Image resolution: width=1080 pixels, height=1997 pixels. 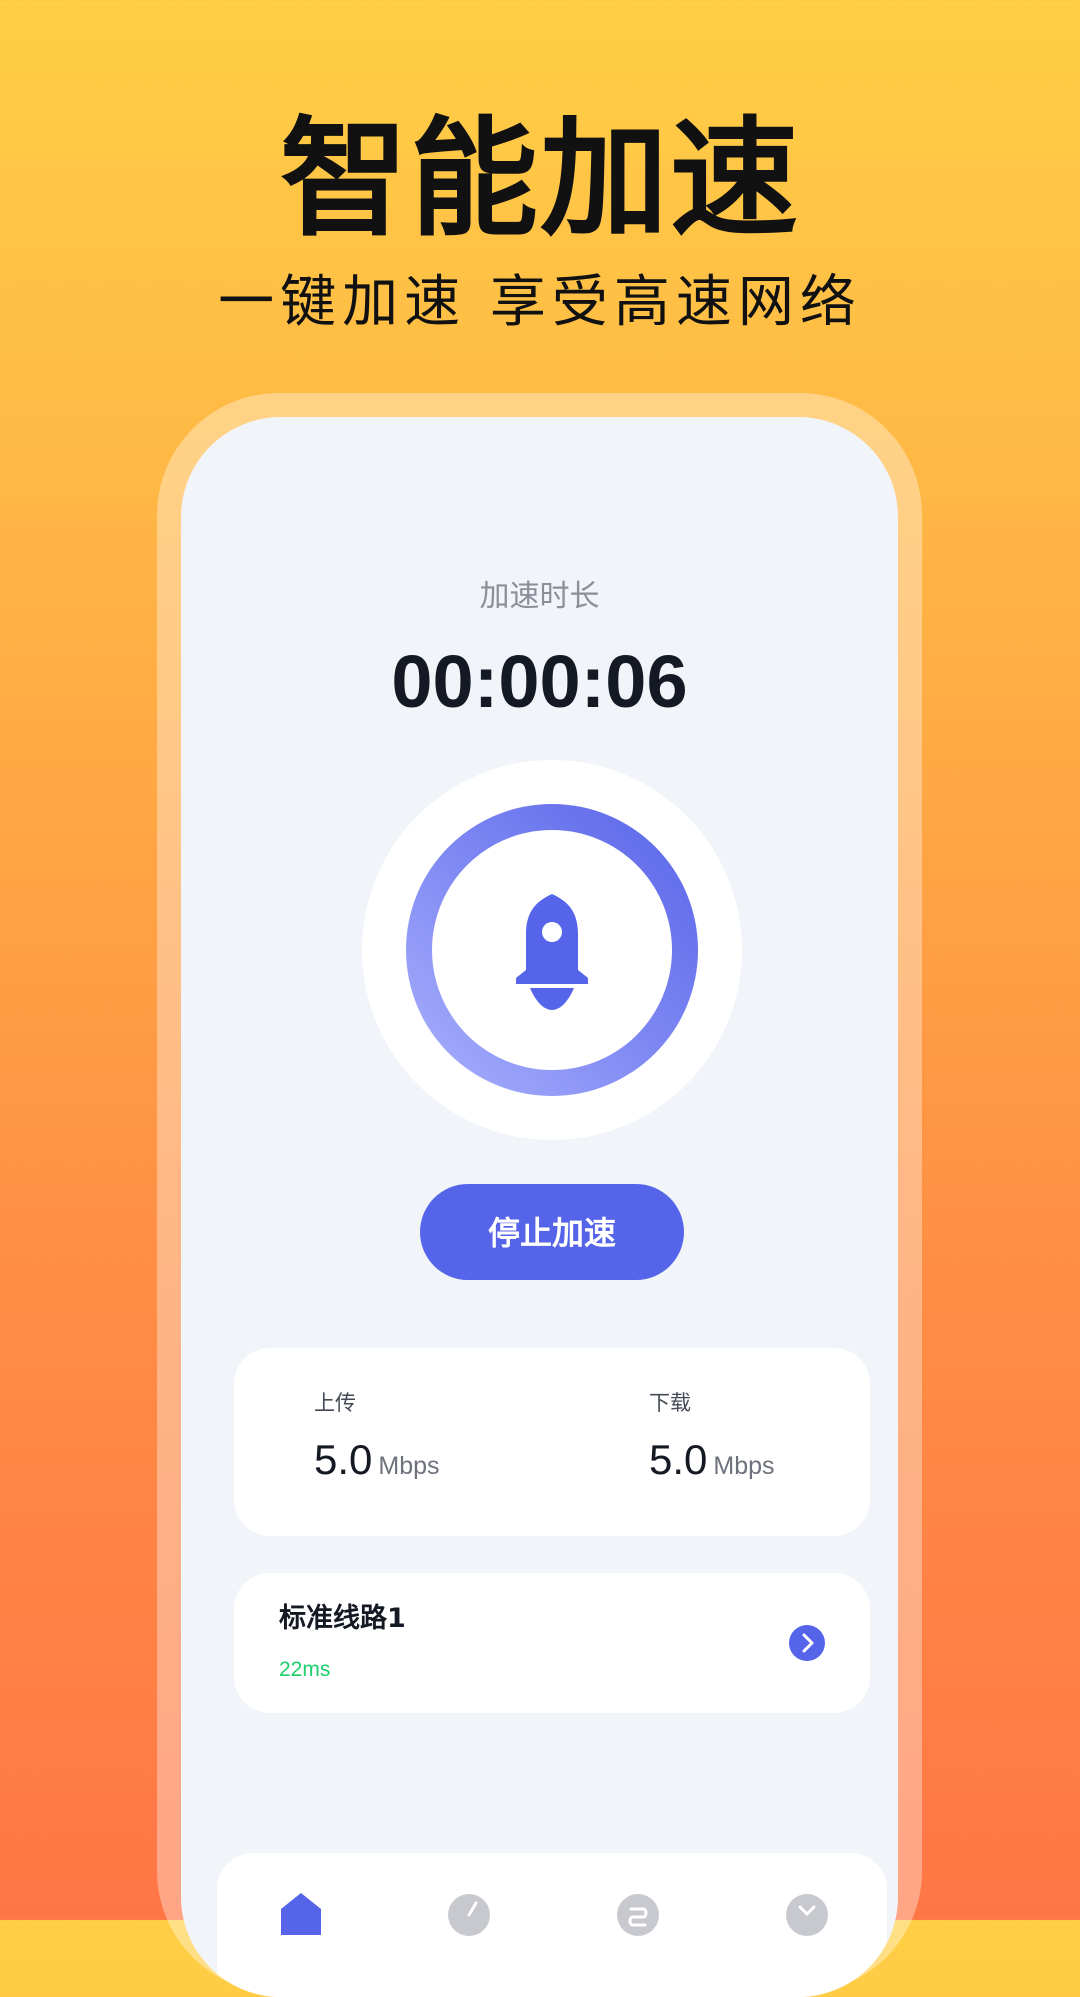 What do you see at coordinates (305, 1669) in the screenshot?
I see `route-latency: 22ms` at bounding box center [305, 1669].